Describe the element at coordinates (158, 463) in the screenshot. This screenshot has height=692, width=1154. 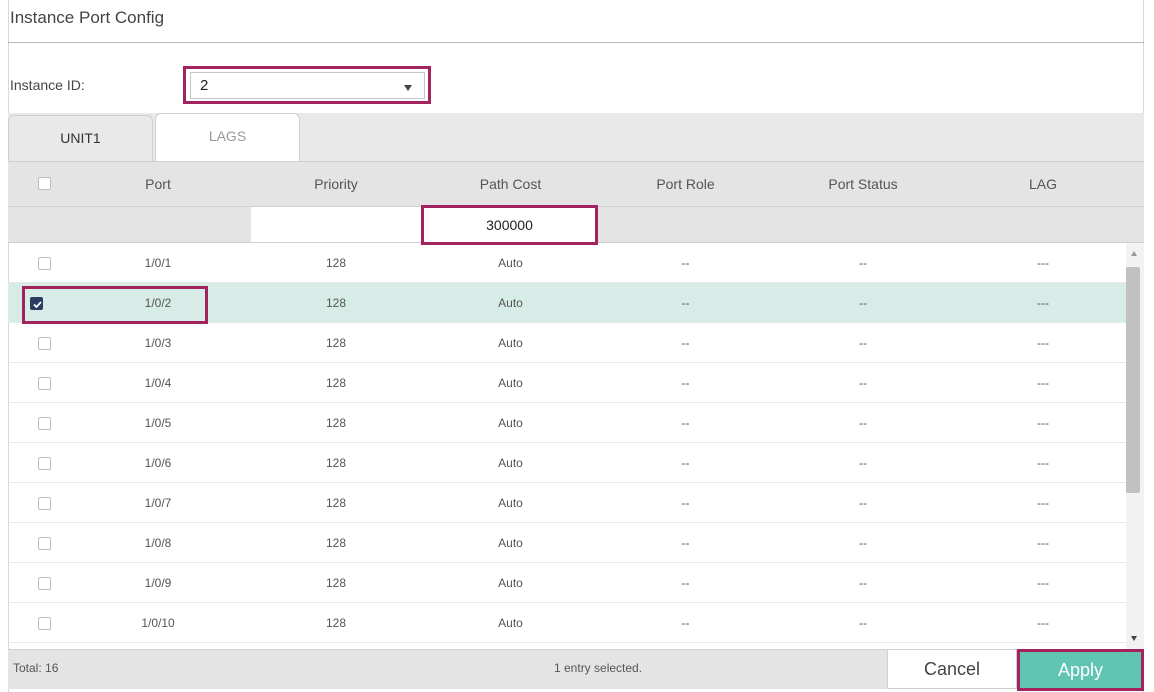
I see `cell-port: 1/0/6` at that location.